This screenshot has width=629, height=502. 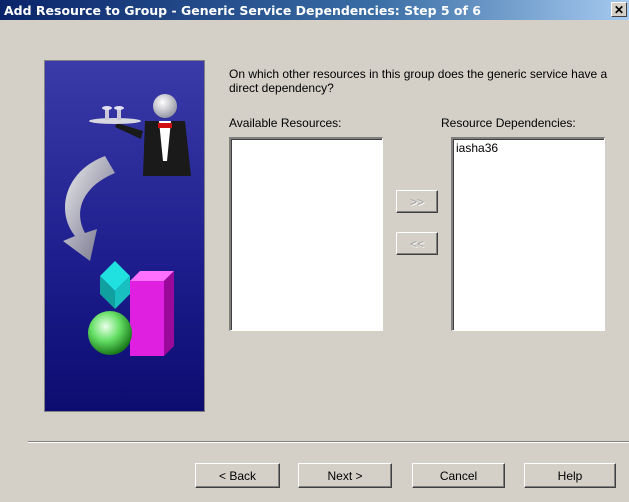 What do you see at coordinates (570, 475) in the screenshot?
I see `help-button: Help` at bounding box center [570, 475].